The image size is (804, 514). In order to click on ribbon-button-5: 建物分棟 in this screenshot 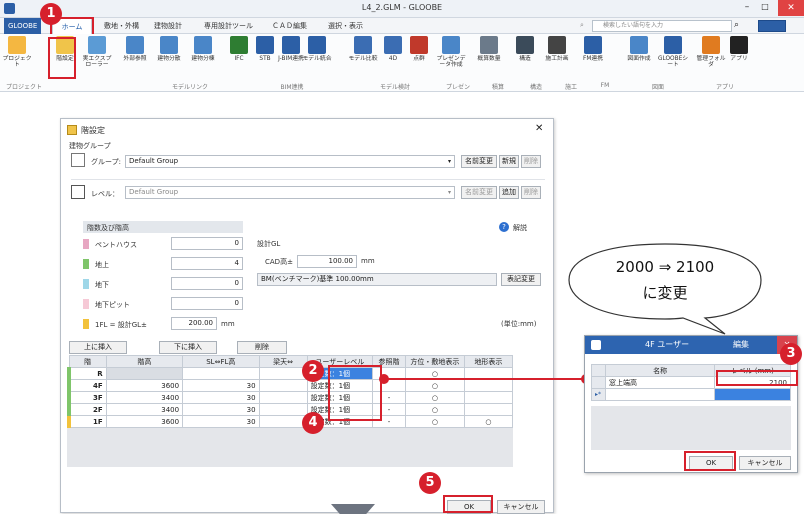, I will do `click(203, 58)`.